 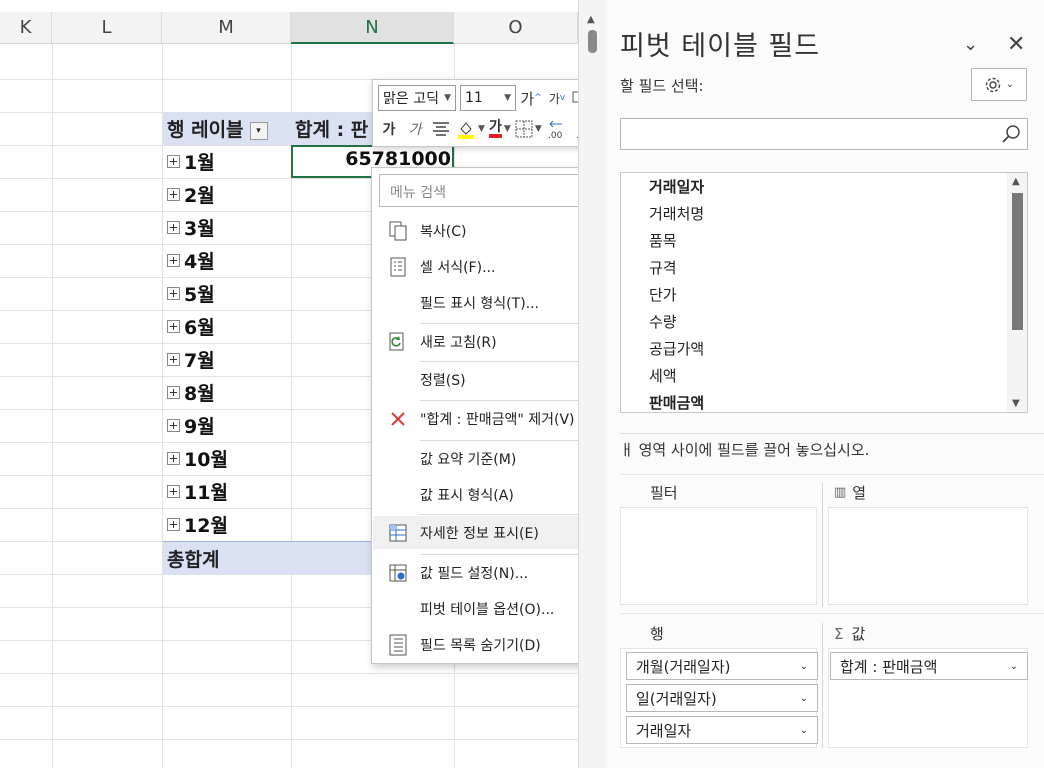 I want to click on field-item: 품목, so click(x=663, y=240).